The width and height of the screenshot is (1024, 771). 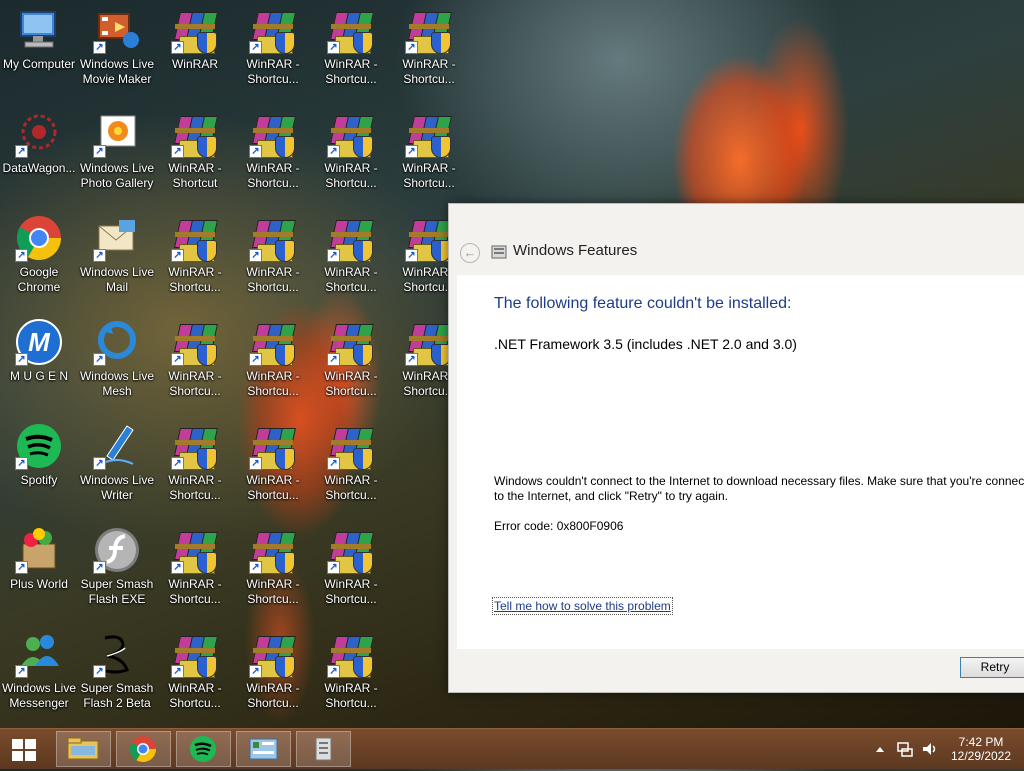 I want to click on help-link: Tell me how to solve this problem, so click(x=582, y=606).